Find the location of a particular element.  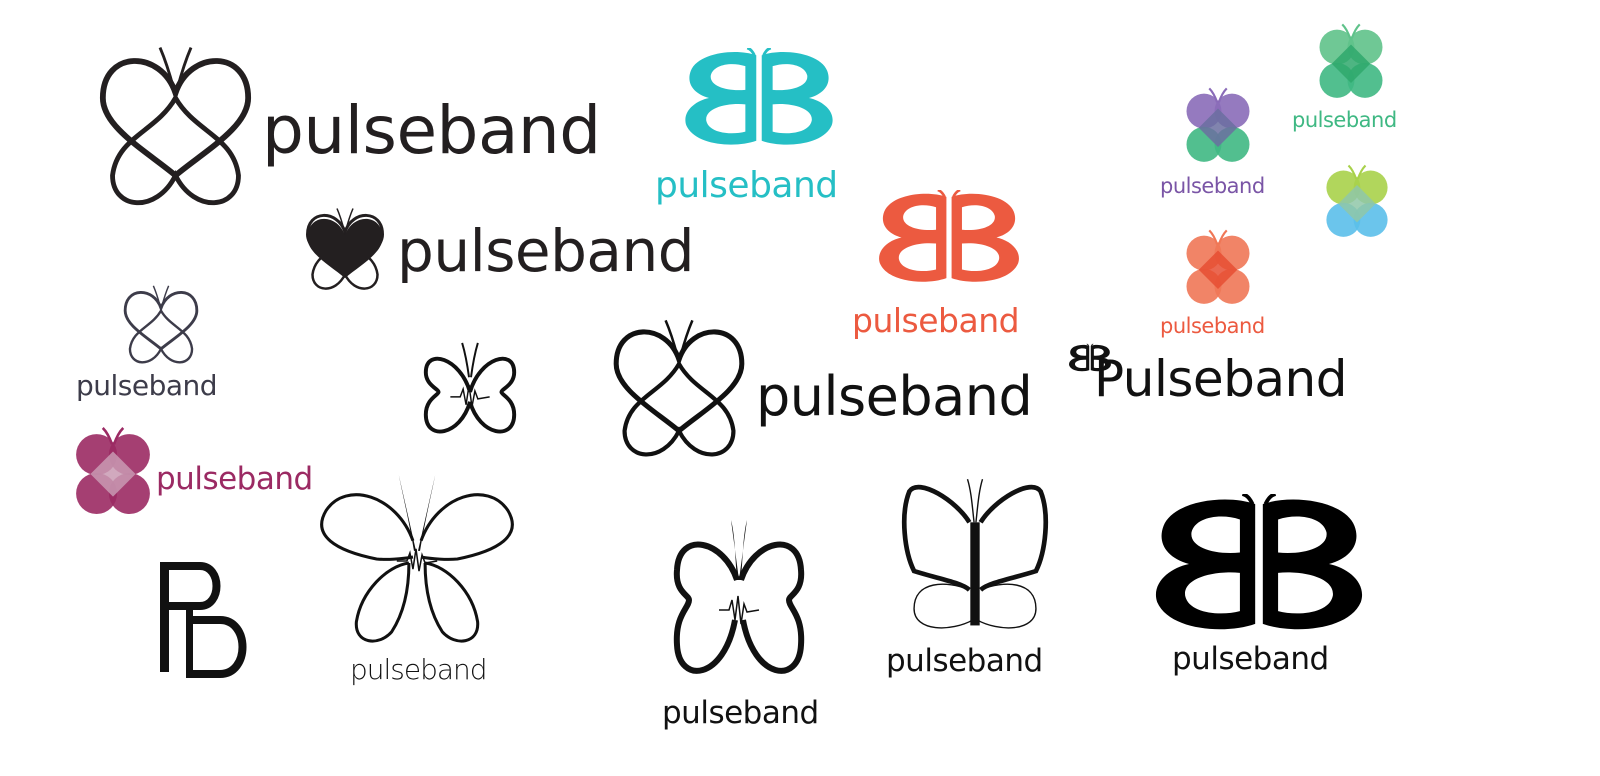

logo-variant-m: pulseband is located at coordinates (745, 630).